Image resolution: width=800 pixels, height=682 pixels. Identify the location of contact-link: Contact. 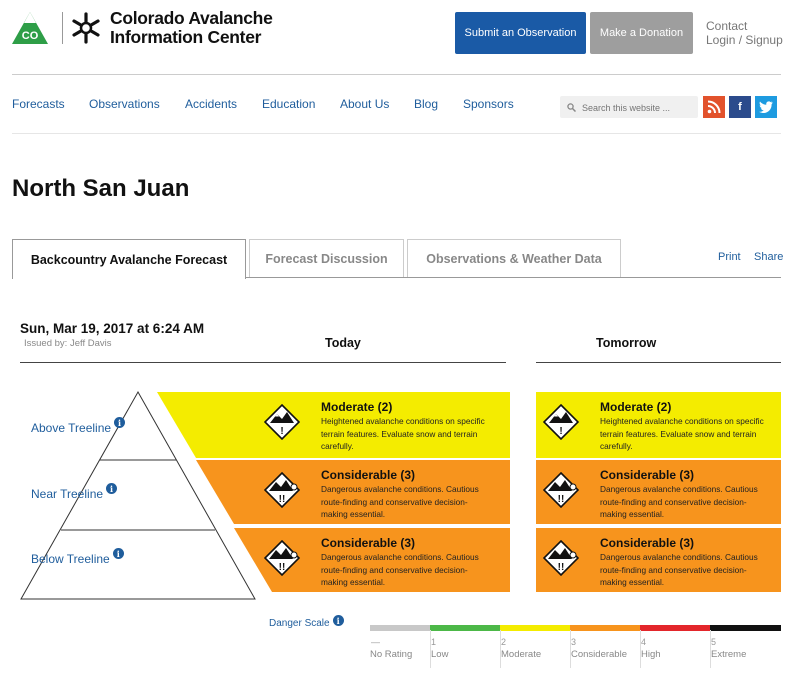
(726, 26).